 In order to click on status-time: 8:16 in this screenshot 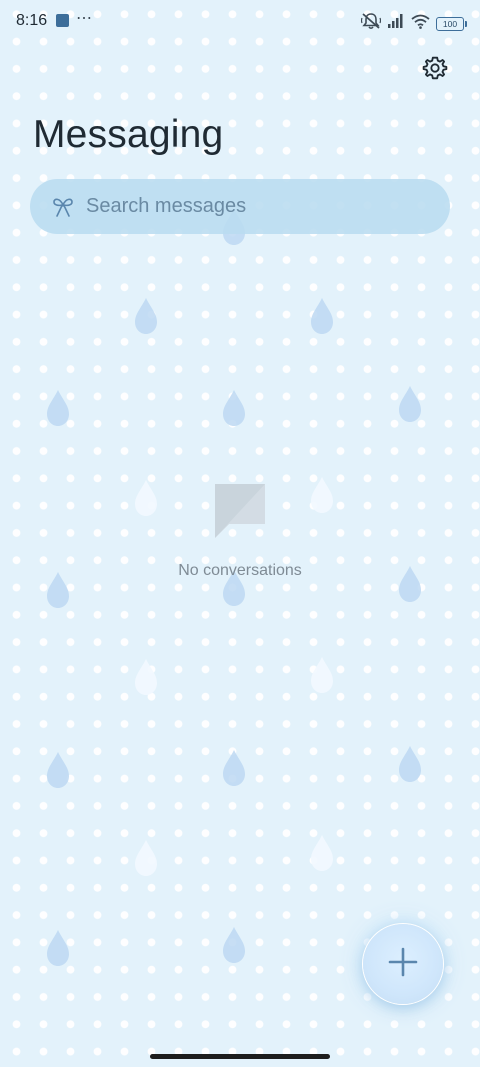, I will do `click(32, 20)`.